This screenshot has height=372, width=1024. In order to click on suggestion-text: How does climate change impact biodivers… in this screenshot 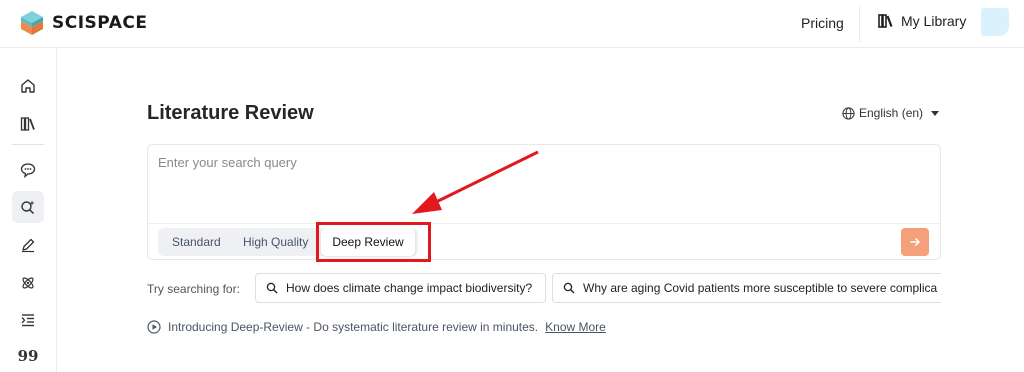, I will do `click(409, 288)`.